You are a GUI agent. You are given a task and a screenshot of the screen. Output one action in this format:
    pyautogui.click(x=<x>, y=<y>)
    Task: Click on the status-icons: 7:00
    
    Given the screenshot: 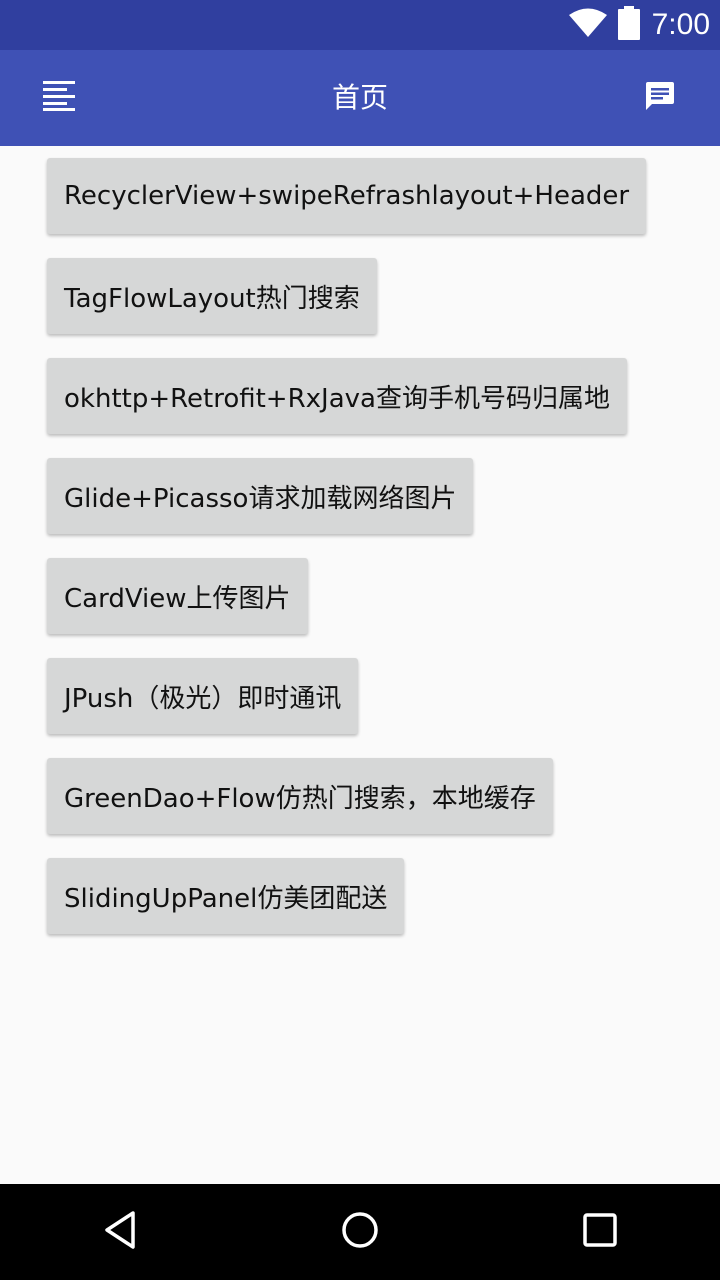 What is the action you would take?
    pyautogui.click(x=639, y=25)
    